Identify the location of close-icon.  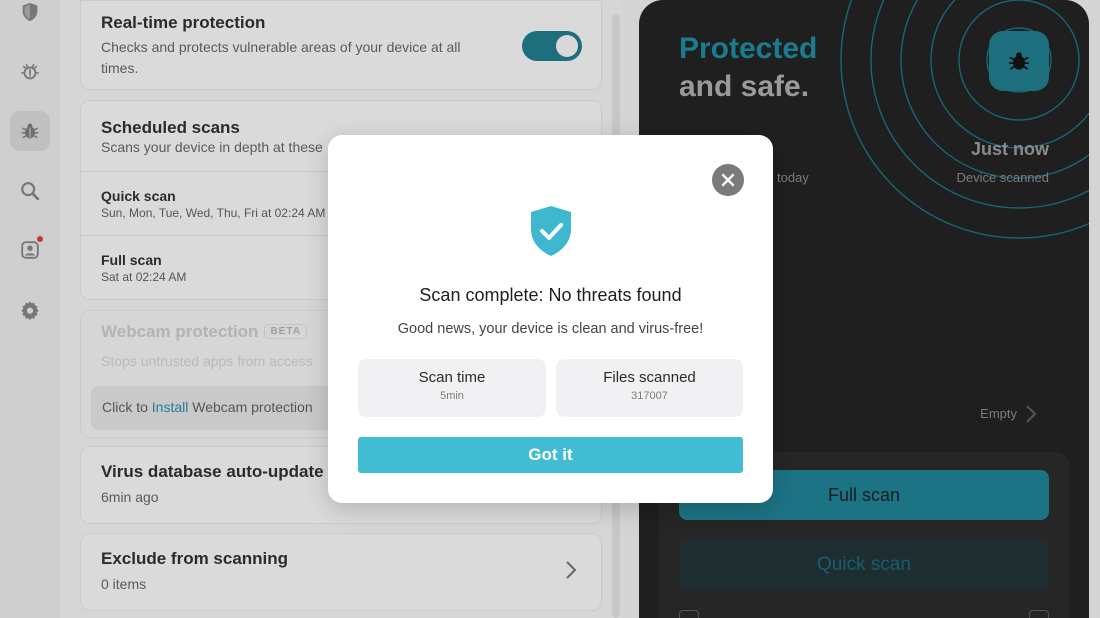
(728, 180).